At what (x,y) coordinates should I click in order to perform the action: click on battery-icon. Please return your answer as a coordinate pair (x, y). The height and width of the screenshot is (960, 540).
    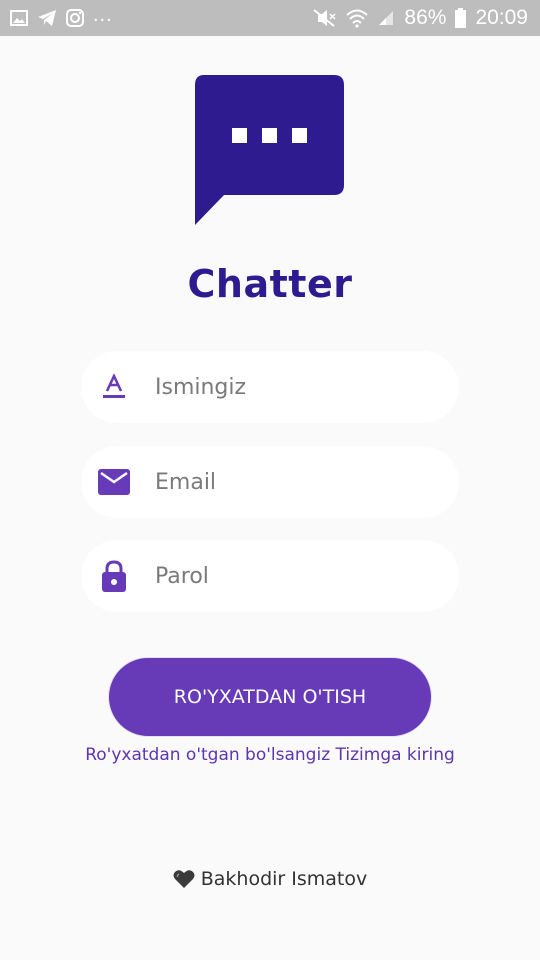
    Looking at the image, I should click on (461, 18).